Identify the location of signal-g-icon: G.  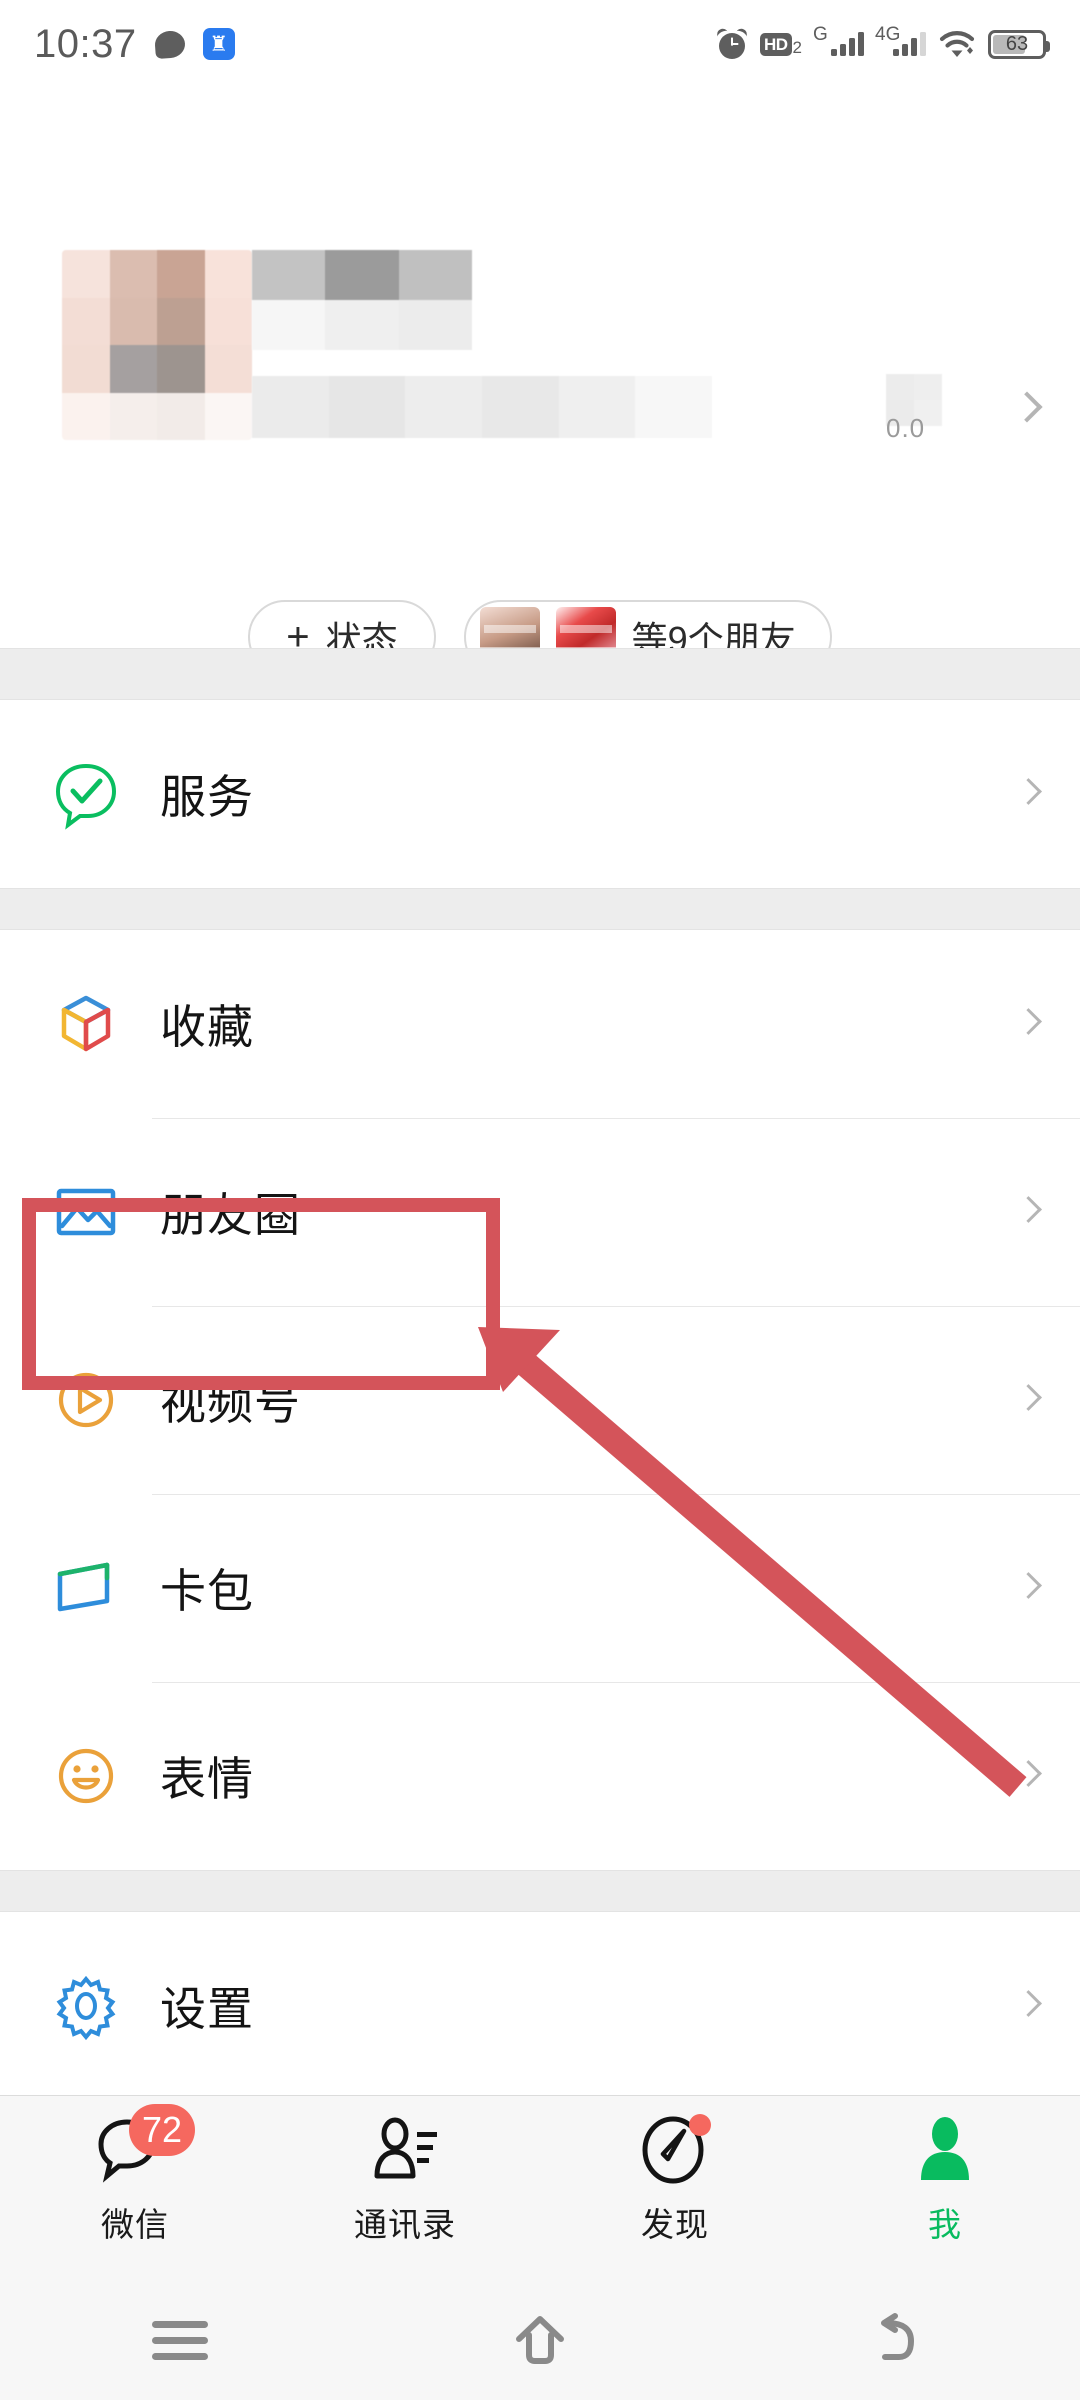
(838, 40).